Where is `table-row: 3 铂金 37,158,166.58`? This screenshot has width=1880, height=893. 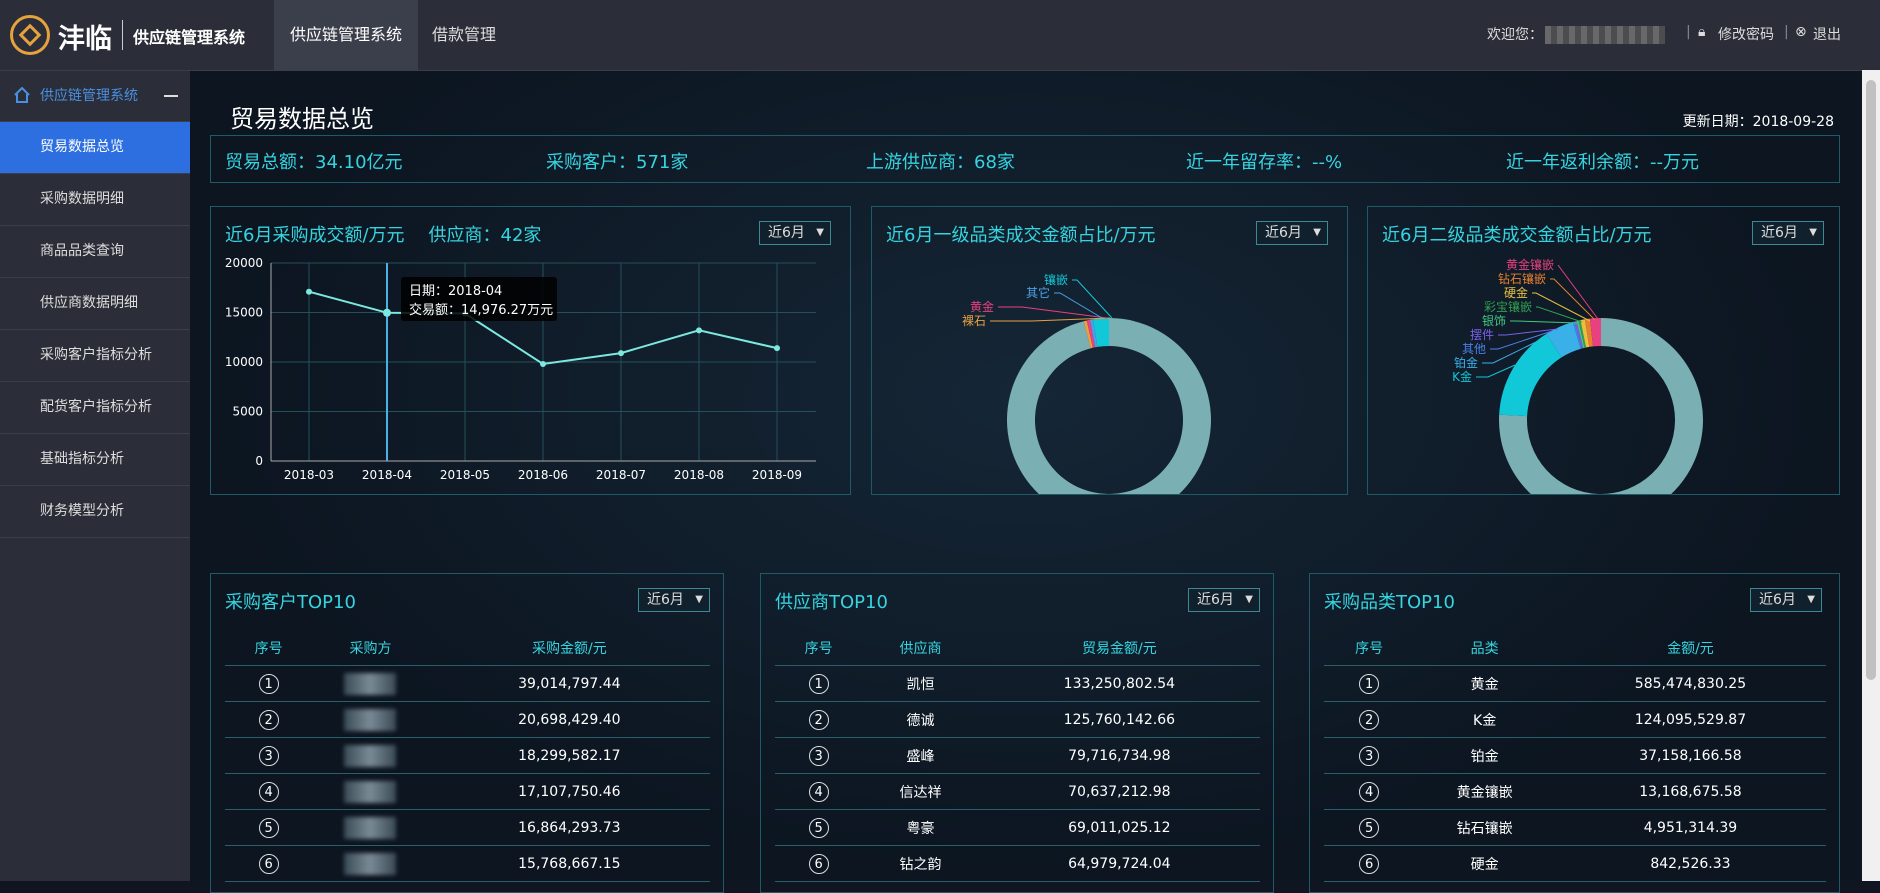 table-row: 3 铂金 37,158,166.58 is located at coordinates (1575, 755).